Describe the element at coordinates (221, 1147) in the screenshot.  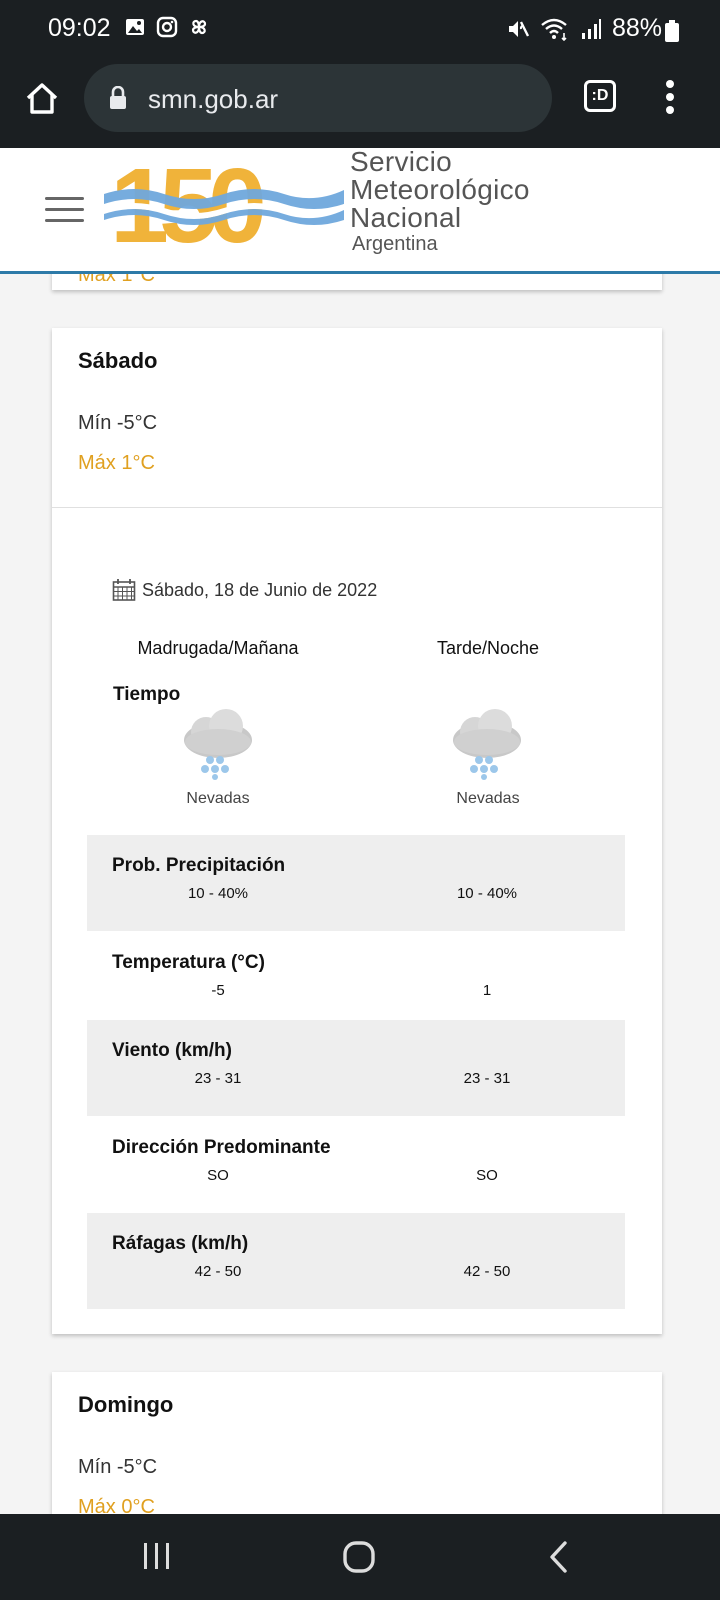
I see `row-label: Dirección Predominante` at that location.